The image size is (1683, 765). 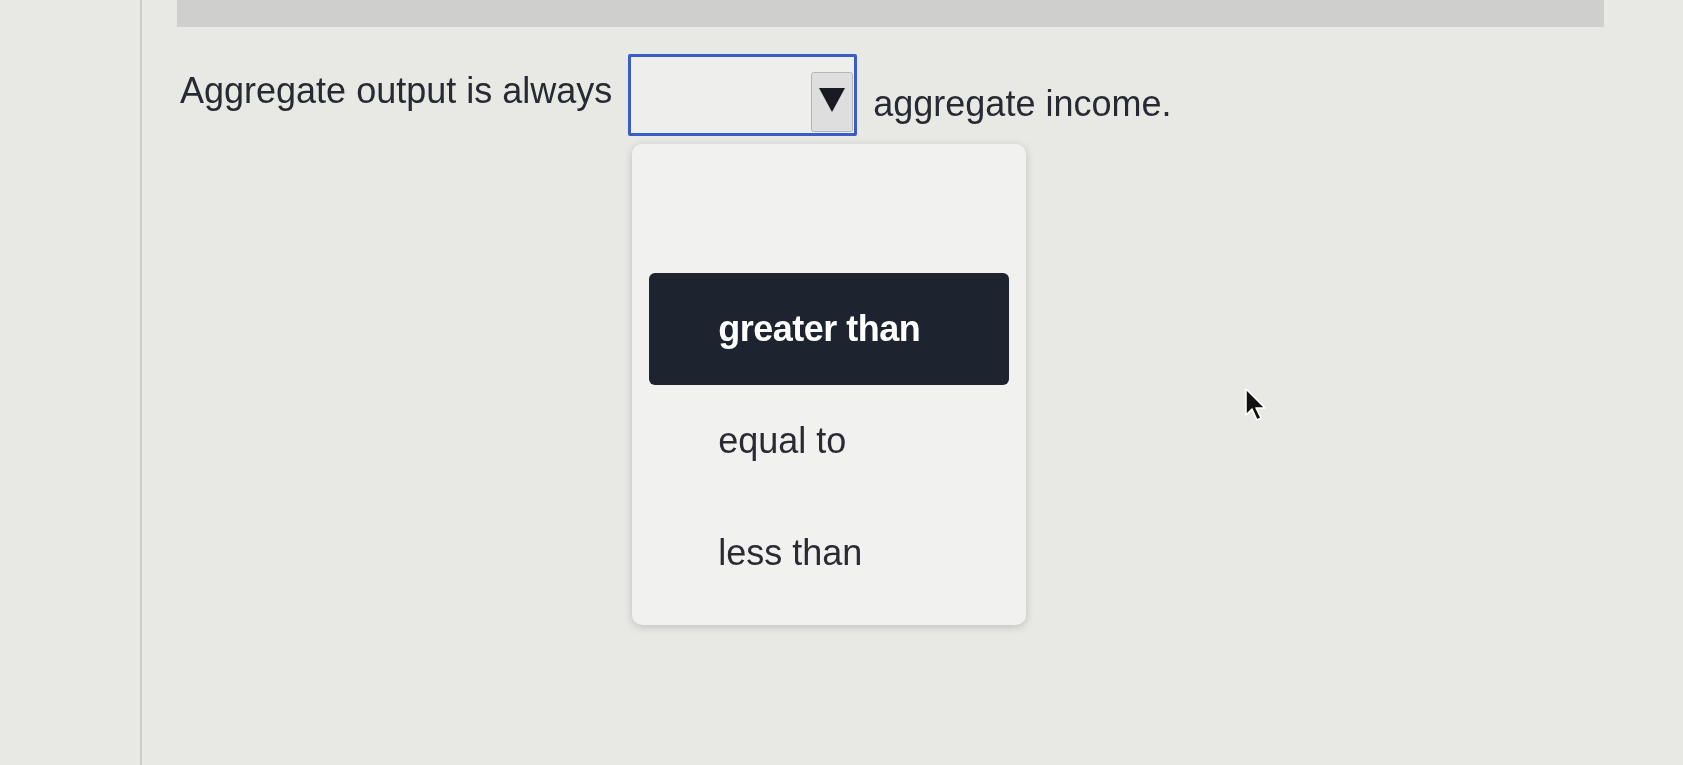 What do you see at coordinates (1022, 104) in the screenshot?
I see `question-text: aggregate income.` at bounding box center [1022, 104].